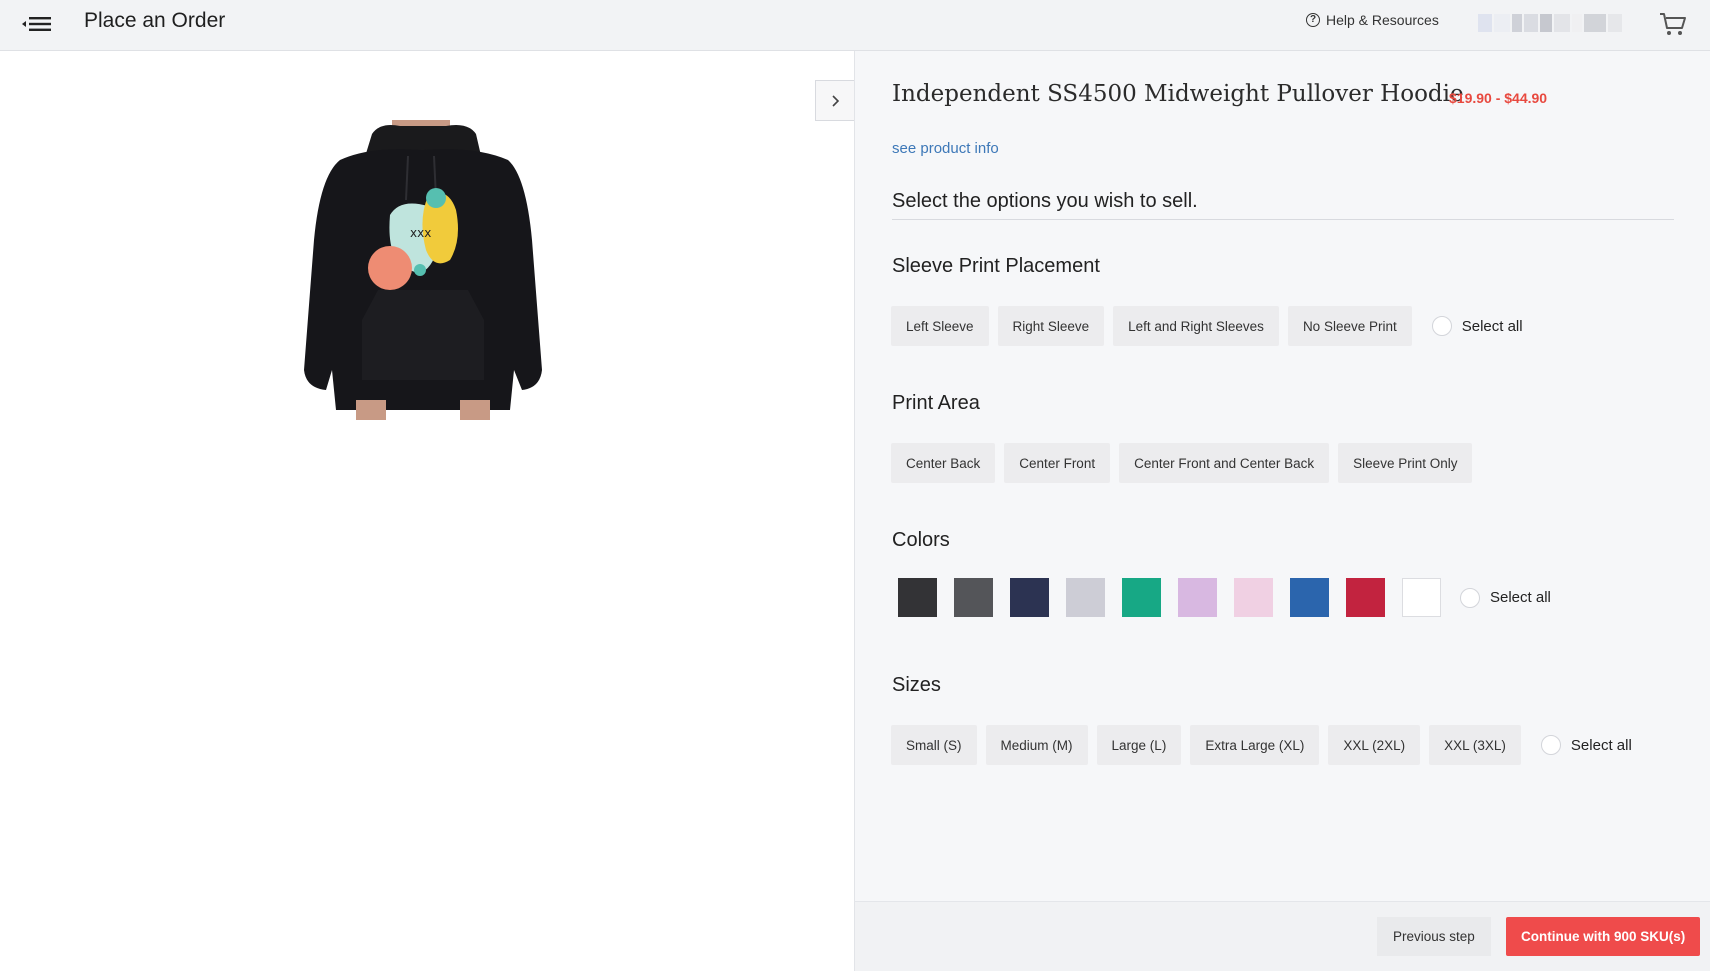  Describe the element at coordinates (155, 20) in the screenshot. I see `page-title: Place an Order` at that location.